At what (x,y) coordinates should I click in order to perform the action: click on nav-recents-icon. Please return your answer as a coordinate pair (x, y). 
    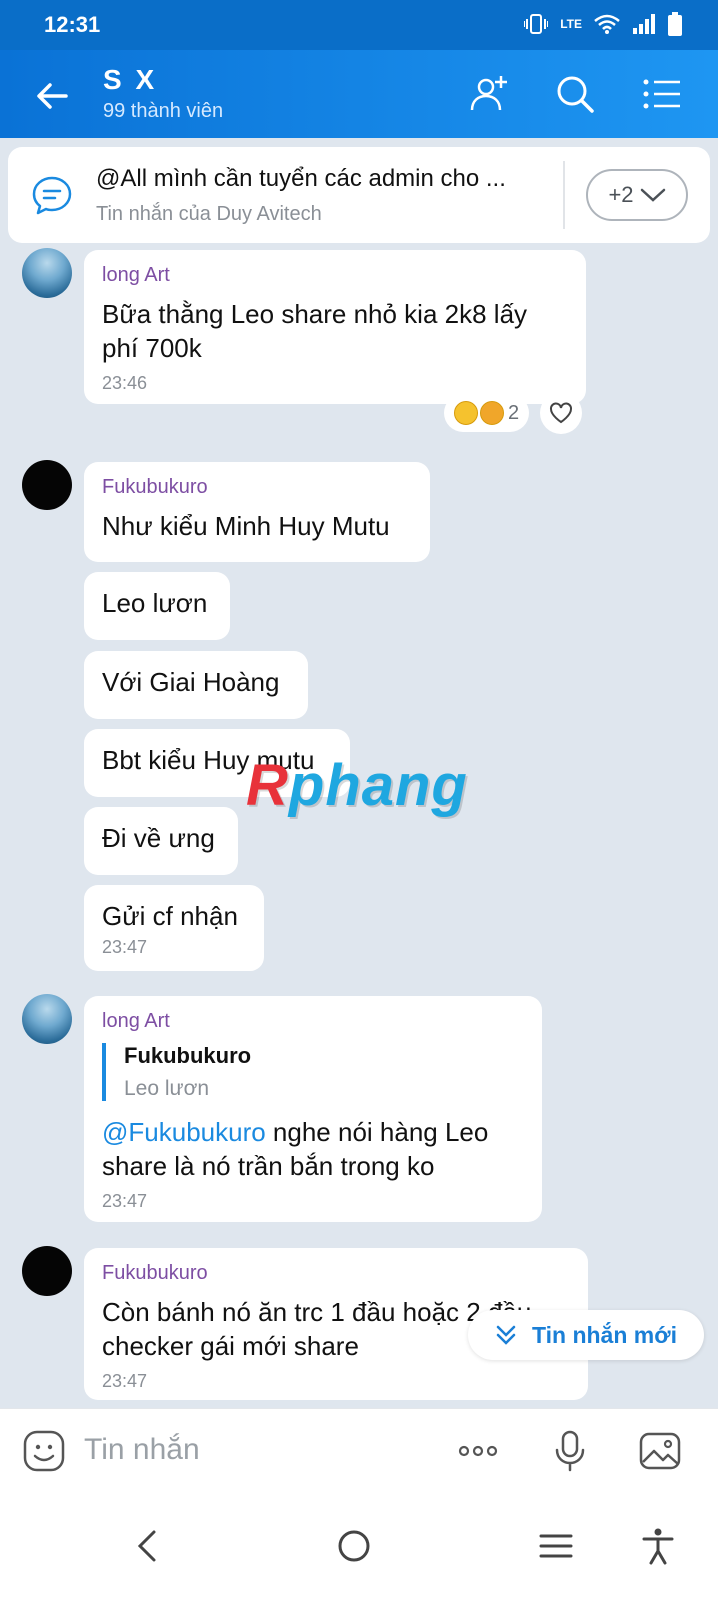
    Looking at the image, I should click on (556, 1546).